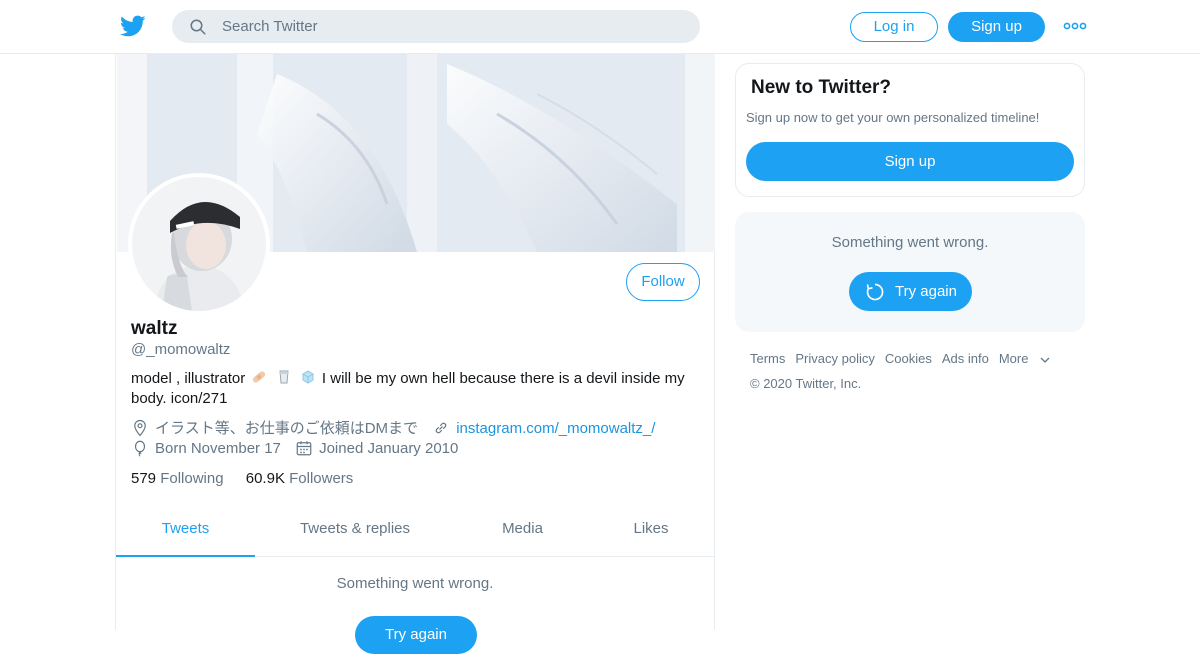  I want to click on cup-emoji-icon, so click(284, 377).